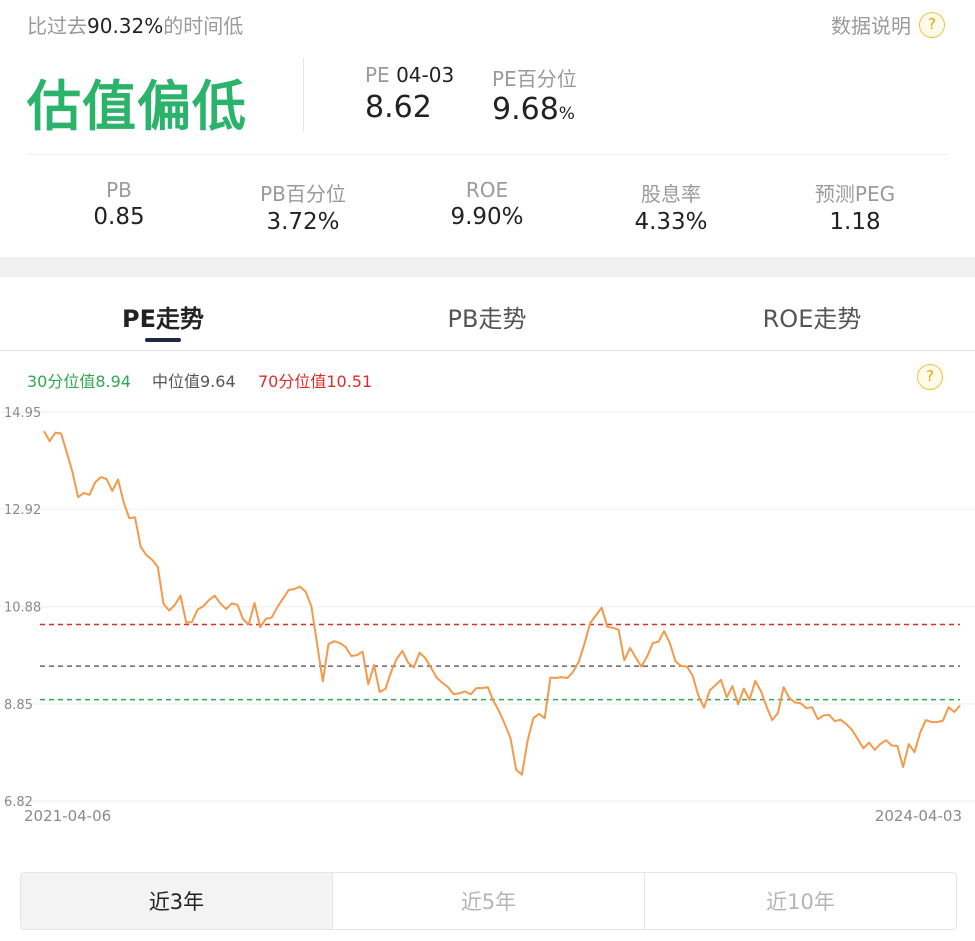 The height and width of the screenshot is (941, 975). I want to click on active-tab-indicator, so click(163, 340).